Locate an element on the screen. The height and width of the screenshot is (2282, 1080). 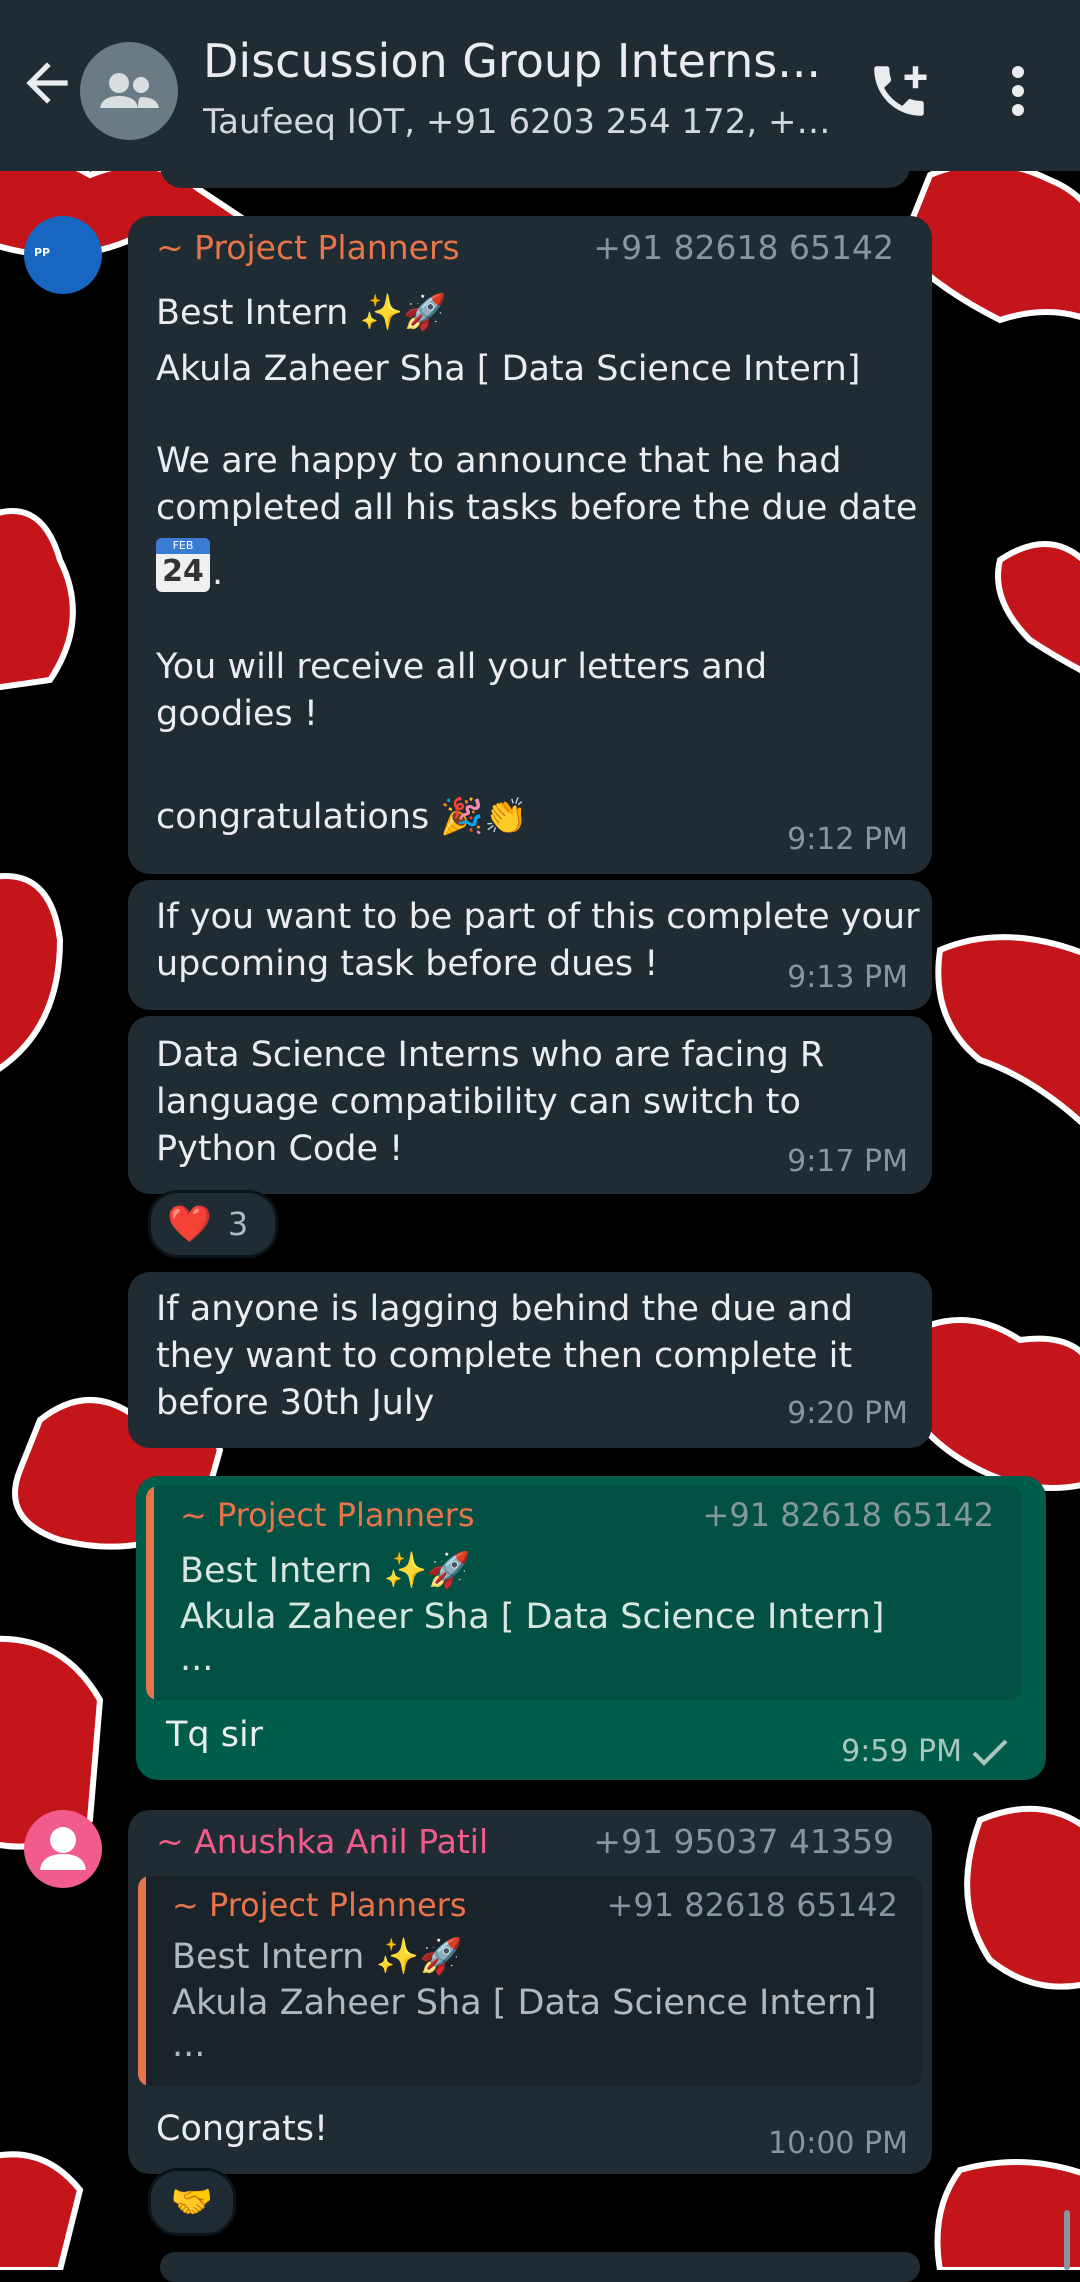
message-text-line: Akula Zaheer Sha [ Data Science Intern] is located at coordinates (508, 369).